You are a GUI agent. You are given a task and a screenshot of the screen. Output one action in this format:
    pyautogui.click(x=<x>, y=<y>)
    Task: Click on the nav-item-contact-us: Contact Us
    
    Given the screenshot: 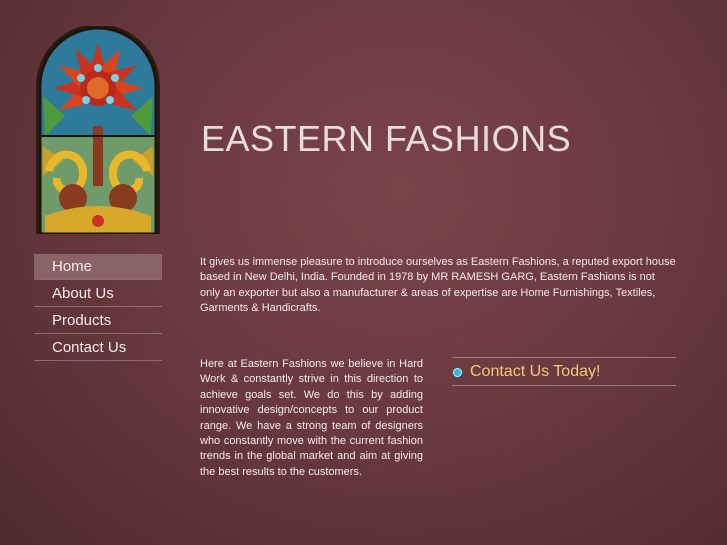 What is the action you would take?
    pyautogui.click(x=98, y=348)
    